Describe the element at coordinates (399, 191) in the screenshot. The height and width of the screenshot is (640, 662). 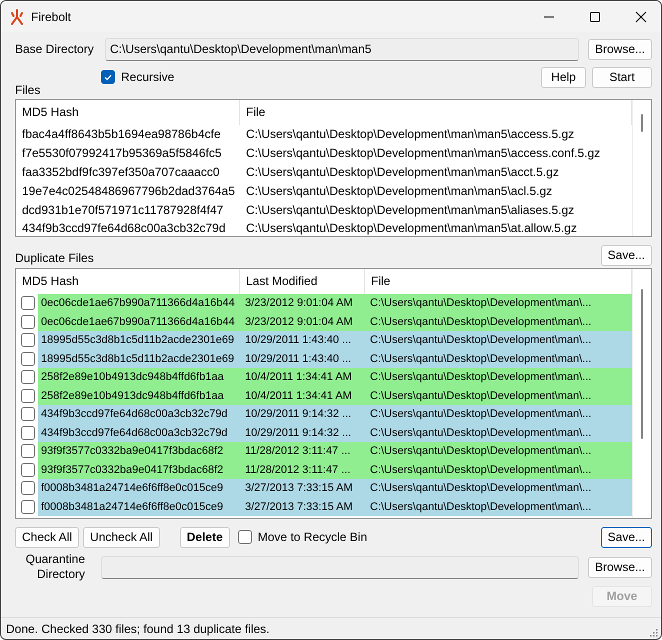
I see `table-cell-text: C:\Users\qantu\Desktop\Development\man\man5\acl.5.gz` at that location.